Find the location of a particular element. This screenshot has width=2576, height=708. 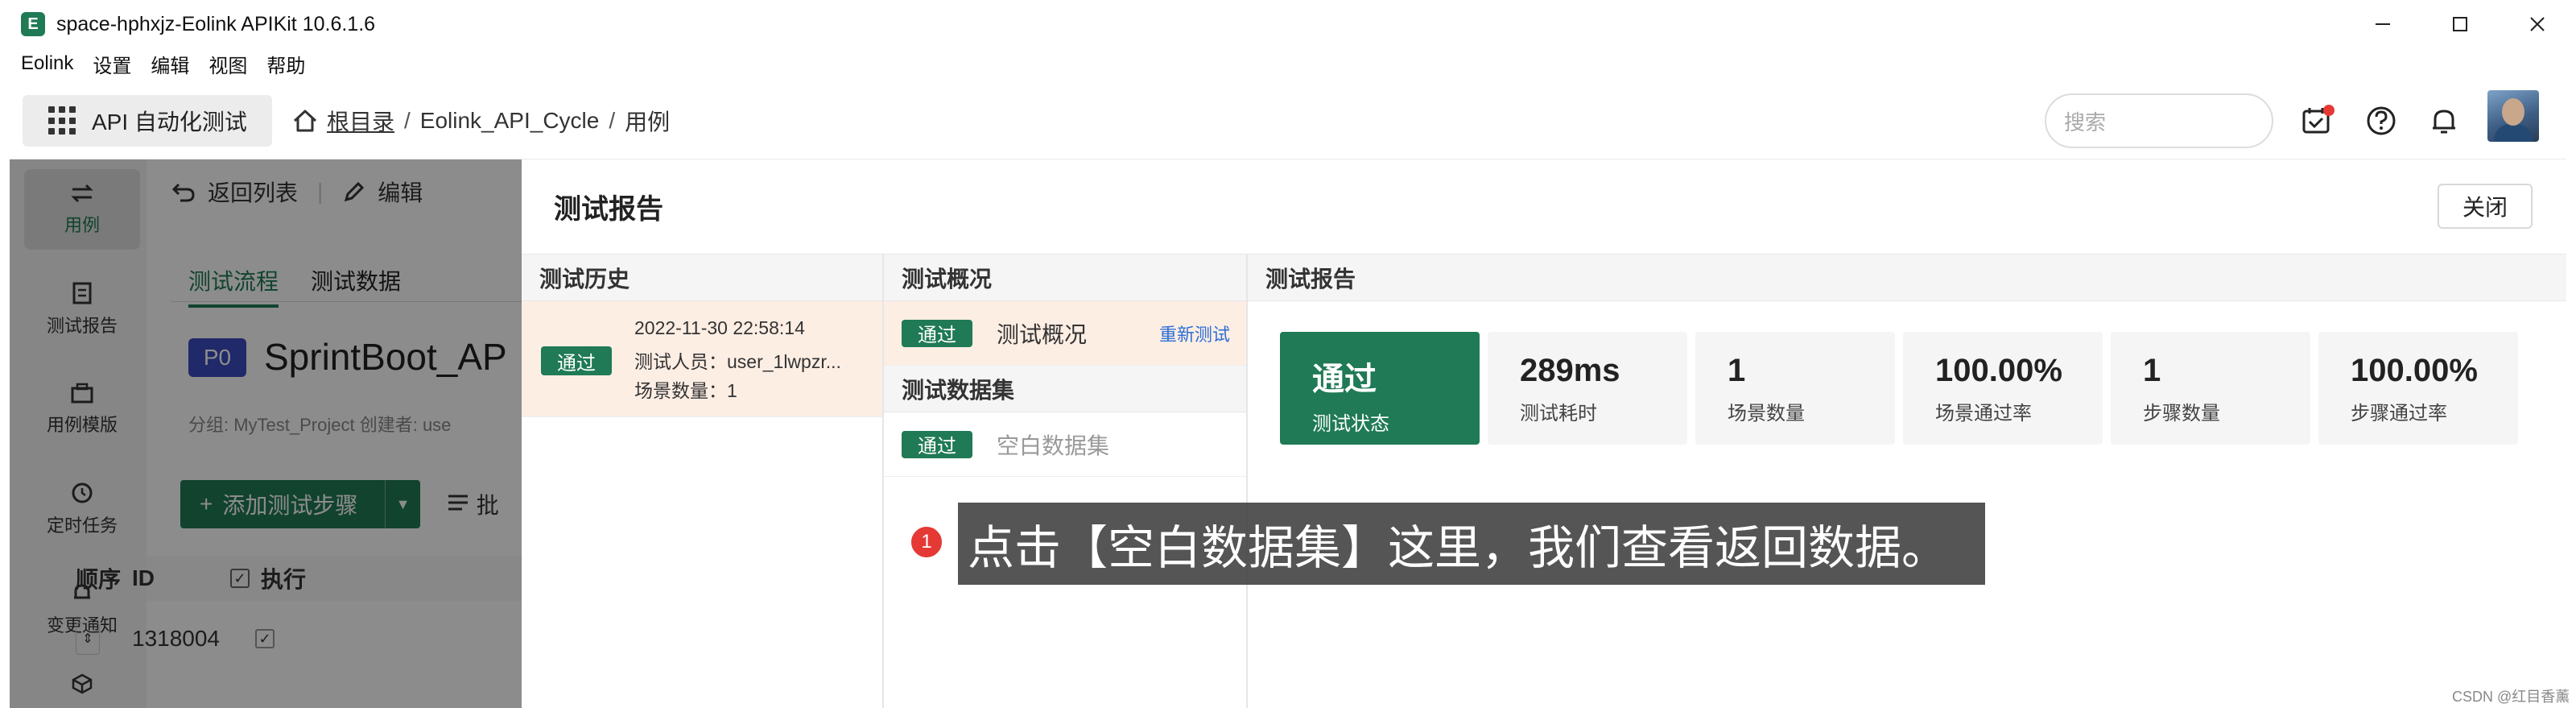

test-report-header: 测试报告 is located at coordinates (1907, 278).